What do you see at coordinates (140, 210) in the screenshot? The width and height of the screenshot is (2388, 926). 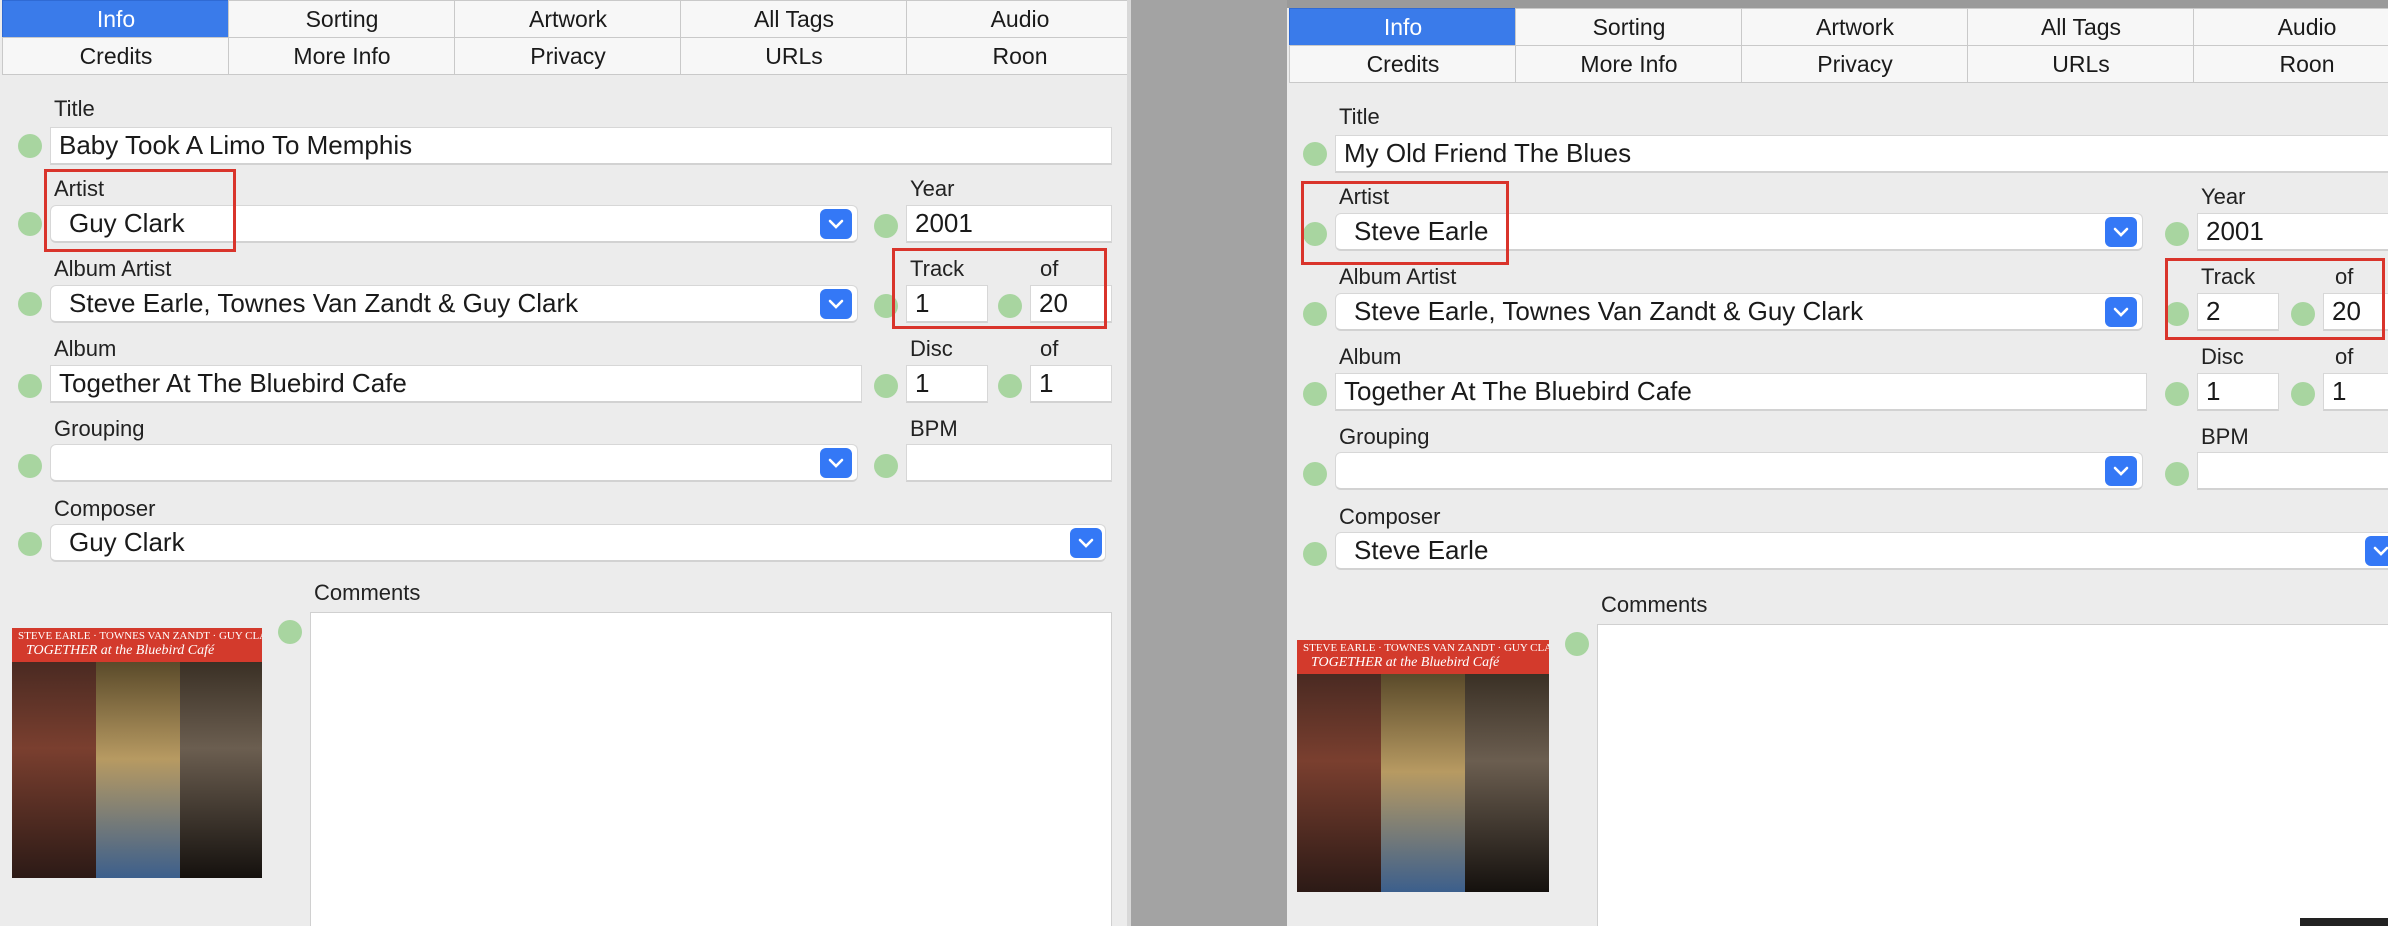 I see `highlight-box-artist` at bounding box center [140, 210].